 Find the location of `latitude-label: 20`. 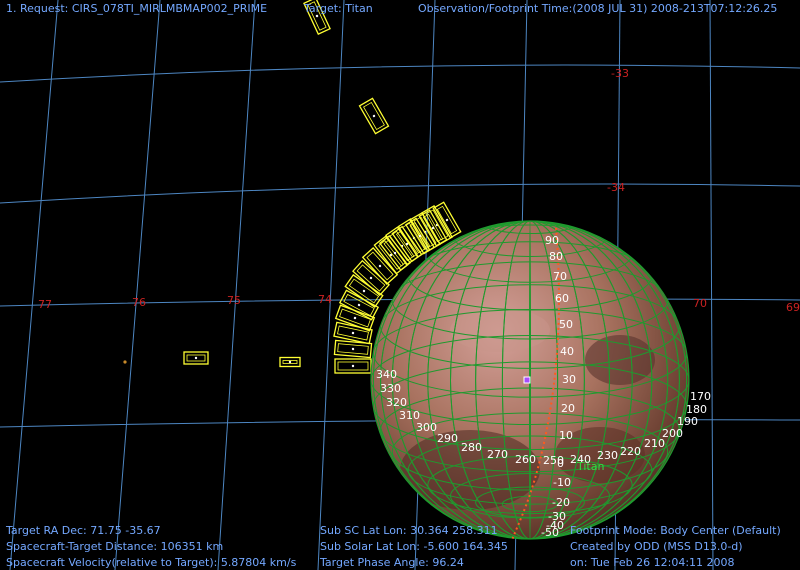

latitude-label: 20 is located at coordinates (568, 408).